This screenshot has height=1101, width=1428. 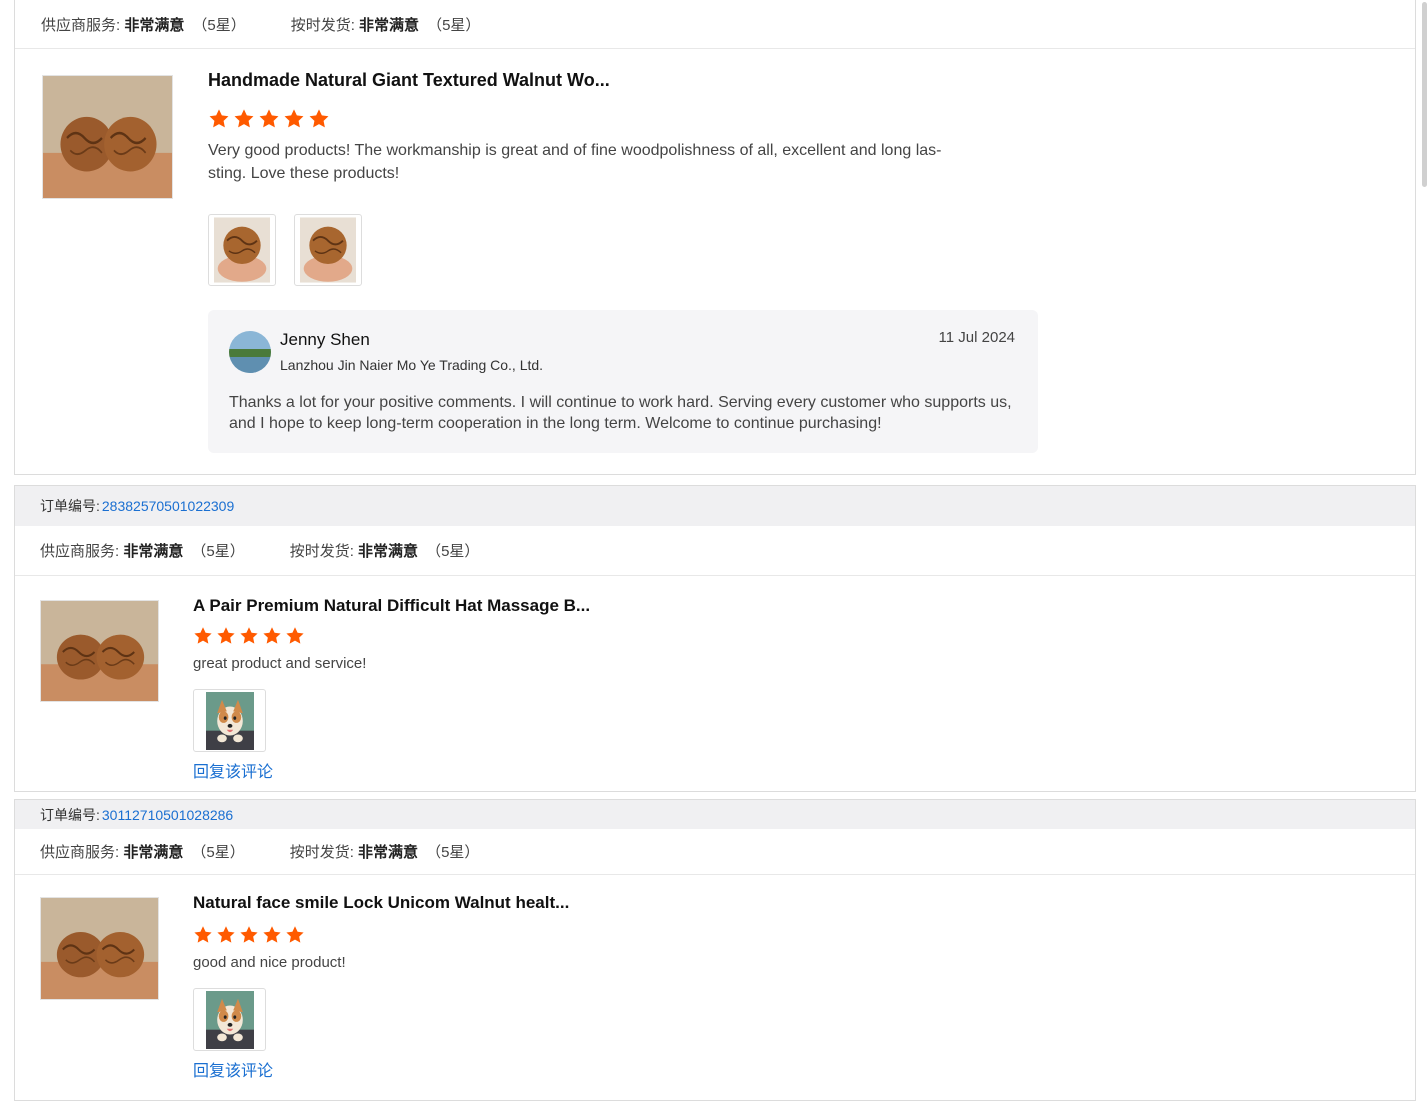 I want to click on order-number-link: 30112710501028286, so click(x=167, y=815).